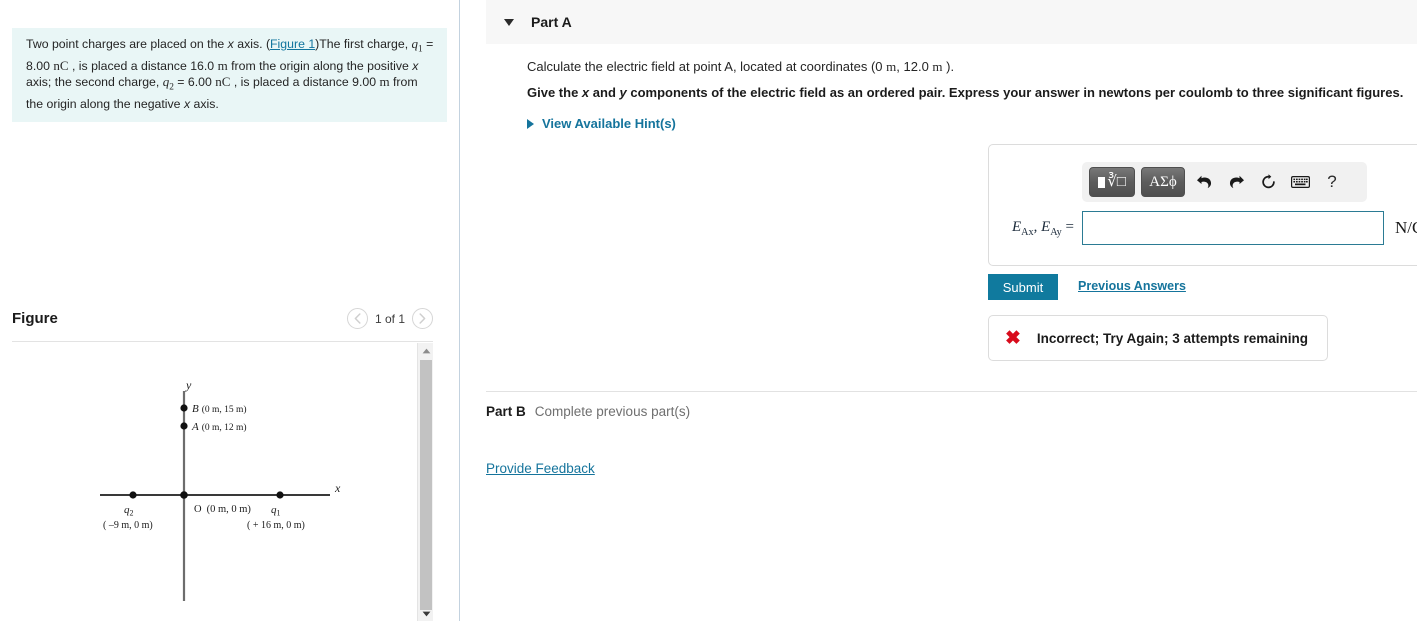  I want to click on triangle-down-icon, so click(426, 613).